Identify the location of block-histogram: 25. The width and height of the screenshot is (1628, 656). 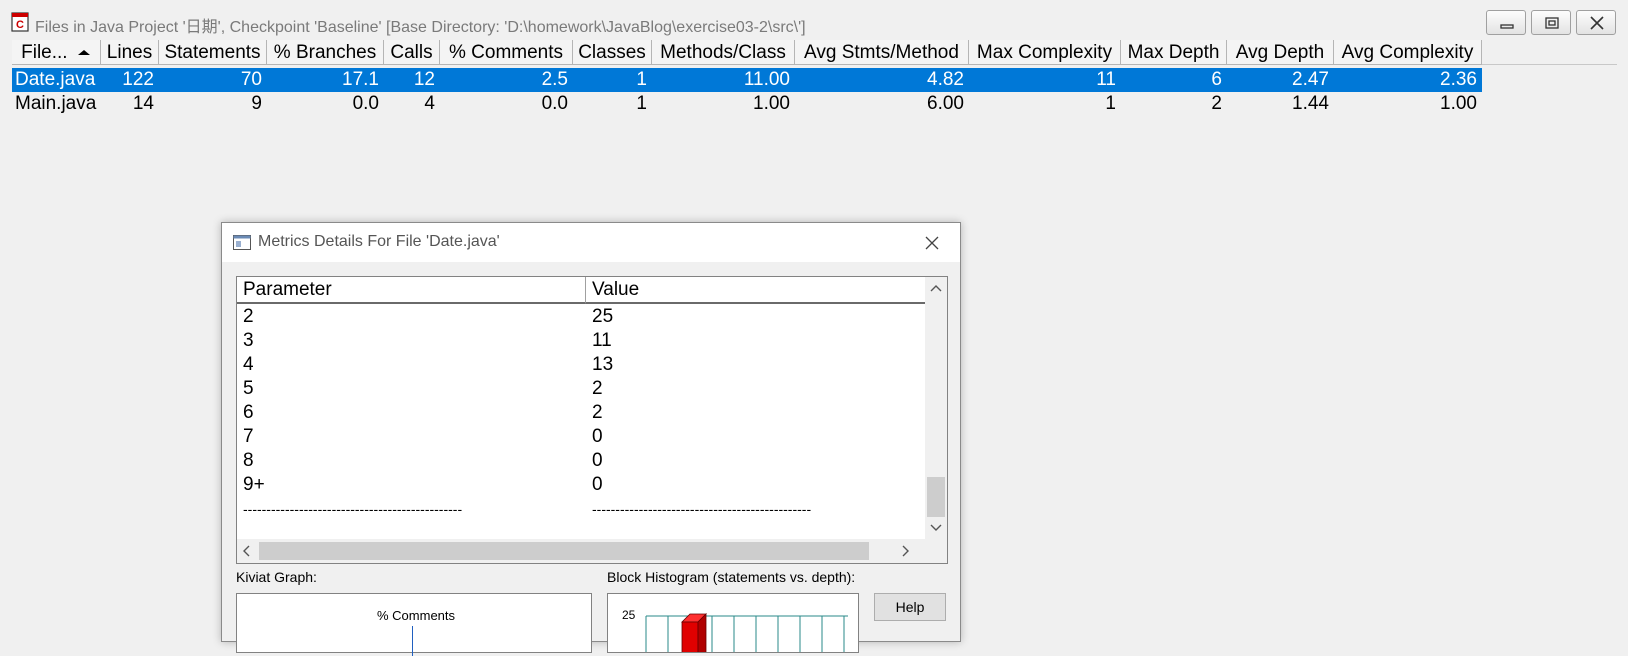
(733, 623).